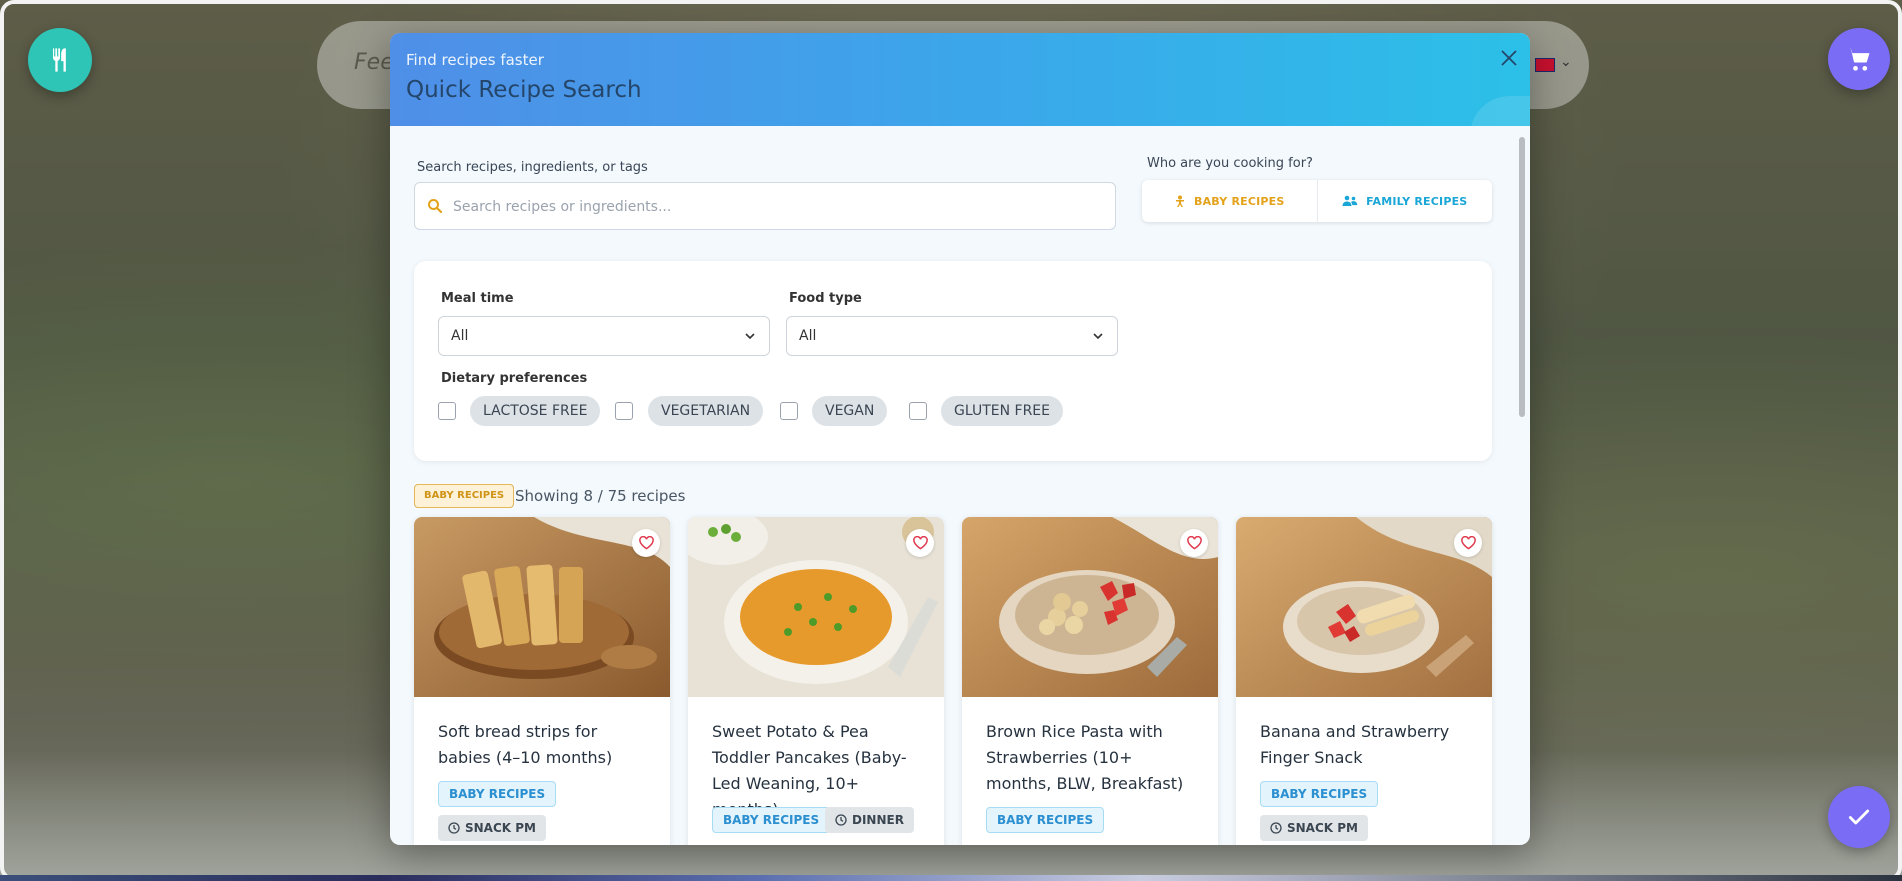 This screenshot has width=1902, height=881. I want to click on active-audience-badge: BABY RECIPES, so click(464, 496).